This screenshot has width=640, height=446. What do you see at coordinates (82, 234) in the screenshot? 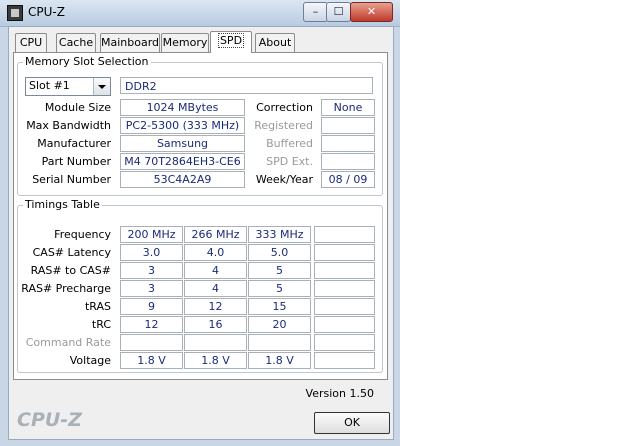
I see `timing-row-label: Frequency` at bounding box center [82, 234].